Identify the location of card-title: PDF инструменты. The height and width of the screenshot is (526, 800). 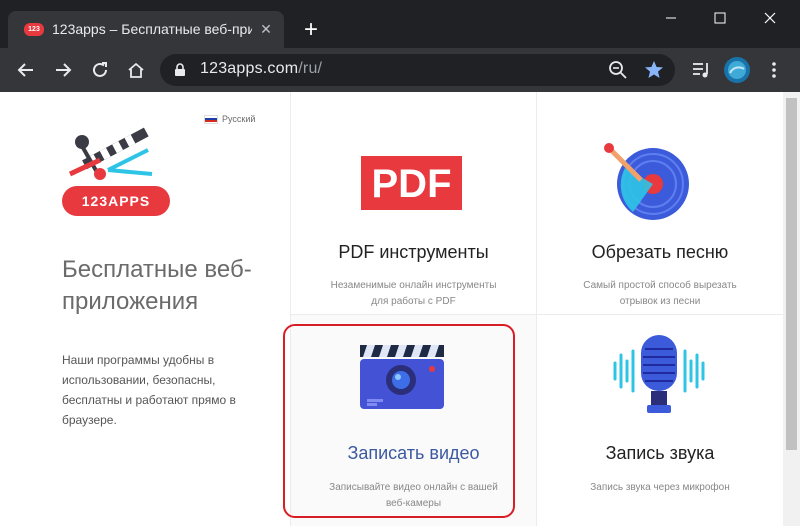
(413, 252).